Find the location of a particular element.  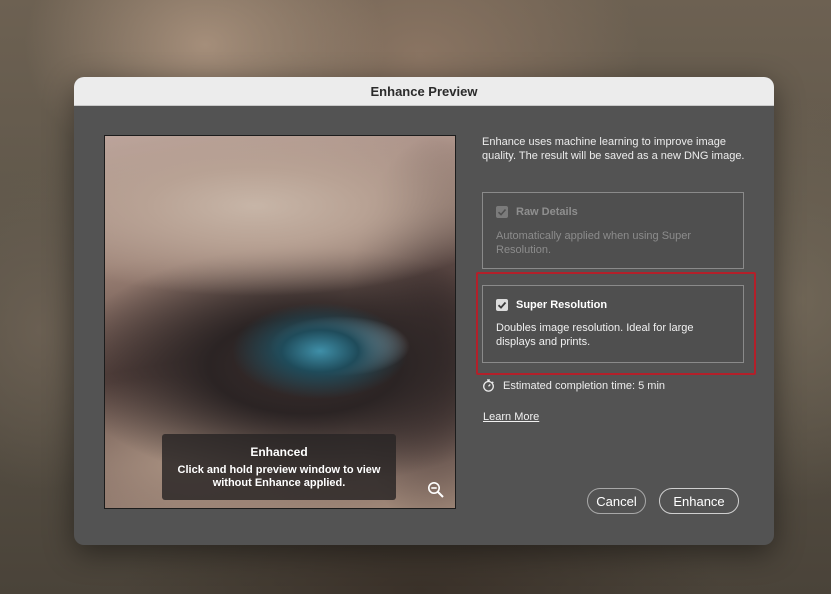

cancel-button: Cancel is located at coordinates (616, 501).